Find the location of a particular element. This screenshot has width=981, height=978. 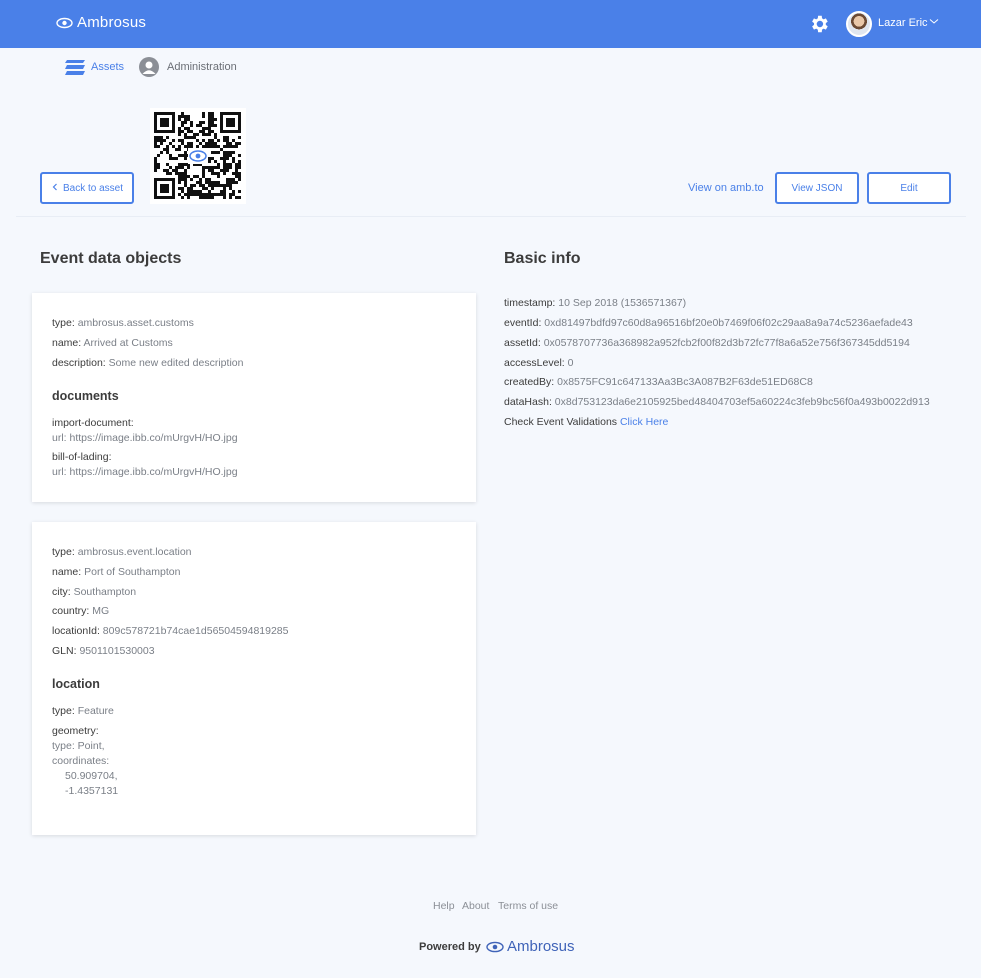

kv-country: country: MG is located at coordinates (81, 611).